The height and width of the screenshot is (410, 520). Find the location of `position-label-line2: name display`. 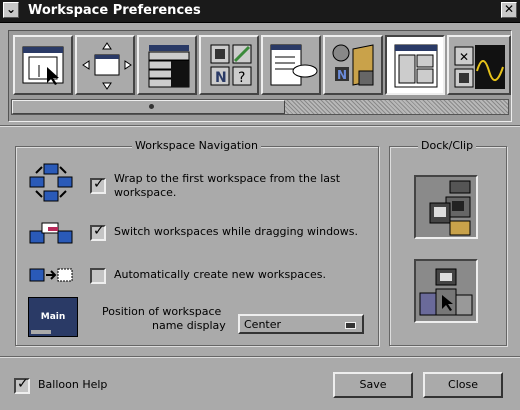

position-label-line2: name display is located at coordinates (189, 325).